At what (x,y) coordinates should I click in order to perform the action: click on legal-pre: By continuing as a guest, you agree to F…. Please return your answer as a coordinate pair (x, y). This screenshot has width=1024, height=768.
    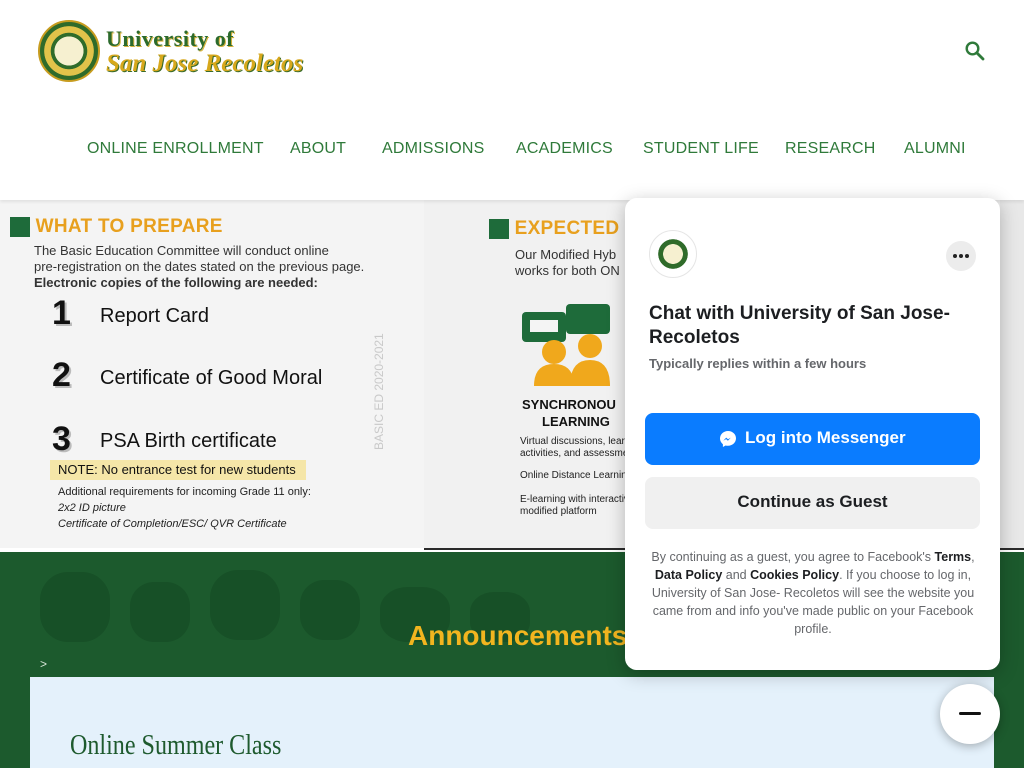
    Looking at the image, I should click on (791, 557).